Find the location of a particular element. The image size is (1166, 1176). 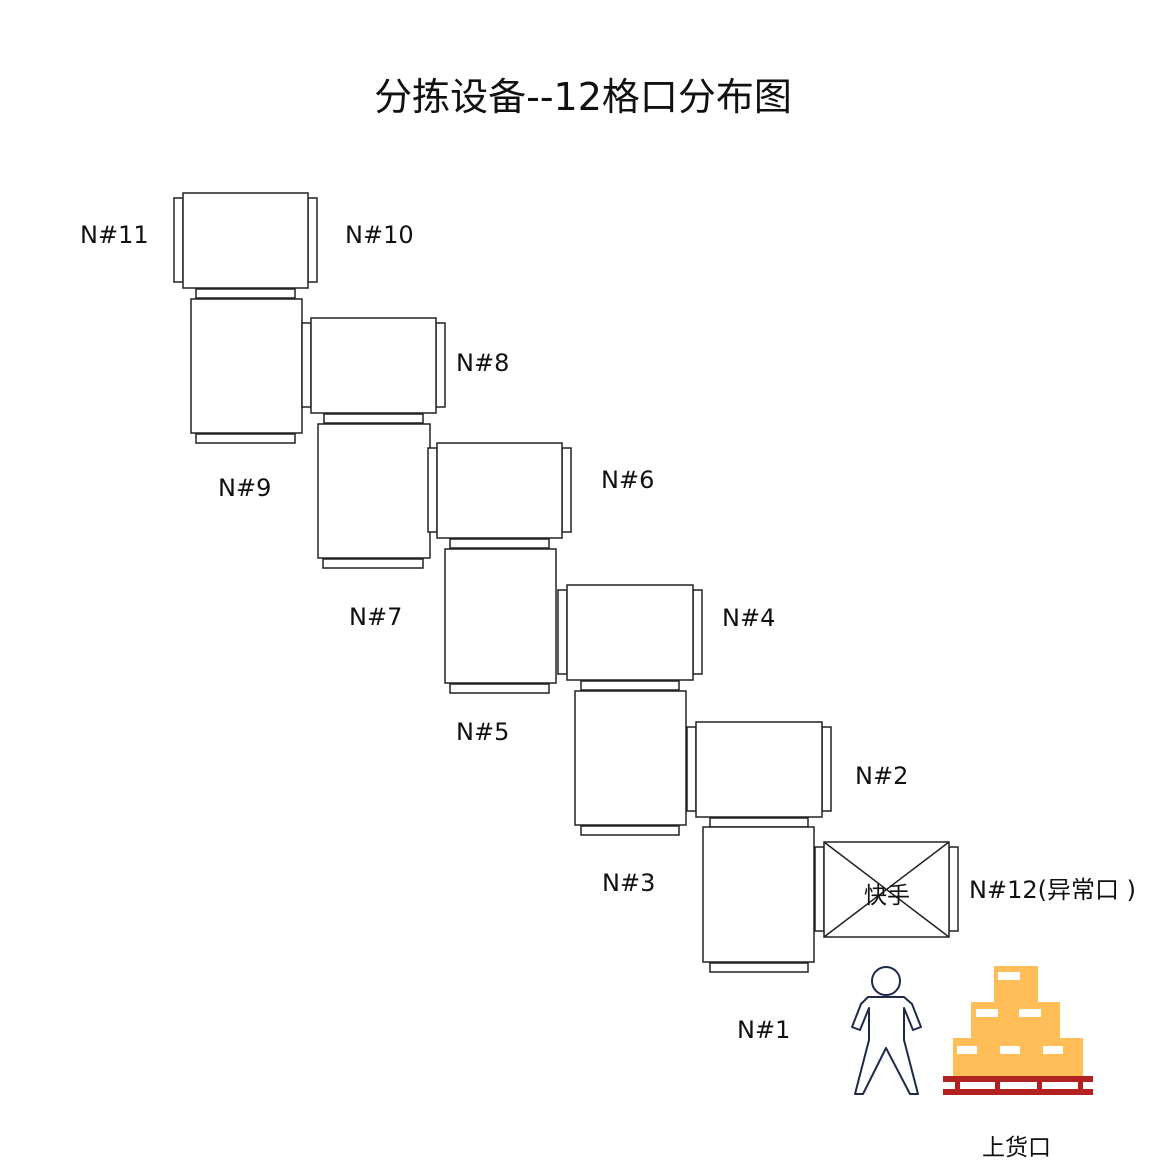

port-label-n8: N#8 is located at coordinates (483, 363).